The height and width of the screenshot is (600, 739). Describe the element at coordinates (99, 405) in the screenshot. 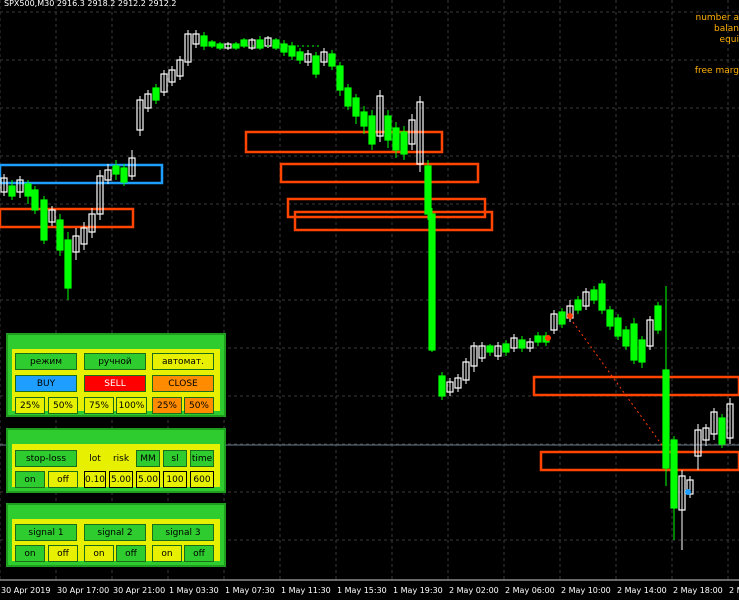

I see `sell-75-button: 75%` at that location.